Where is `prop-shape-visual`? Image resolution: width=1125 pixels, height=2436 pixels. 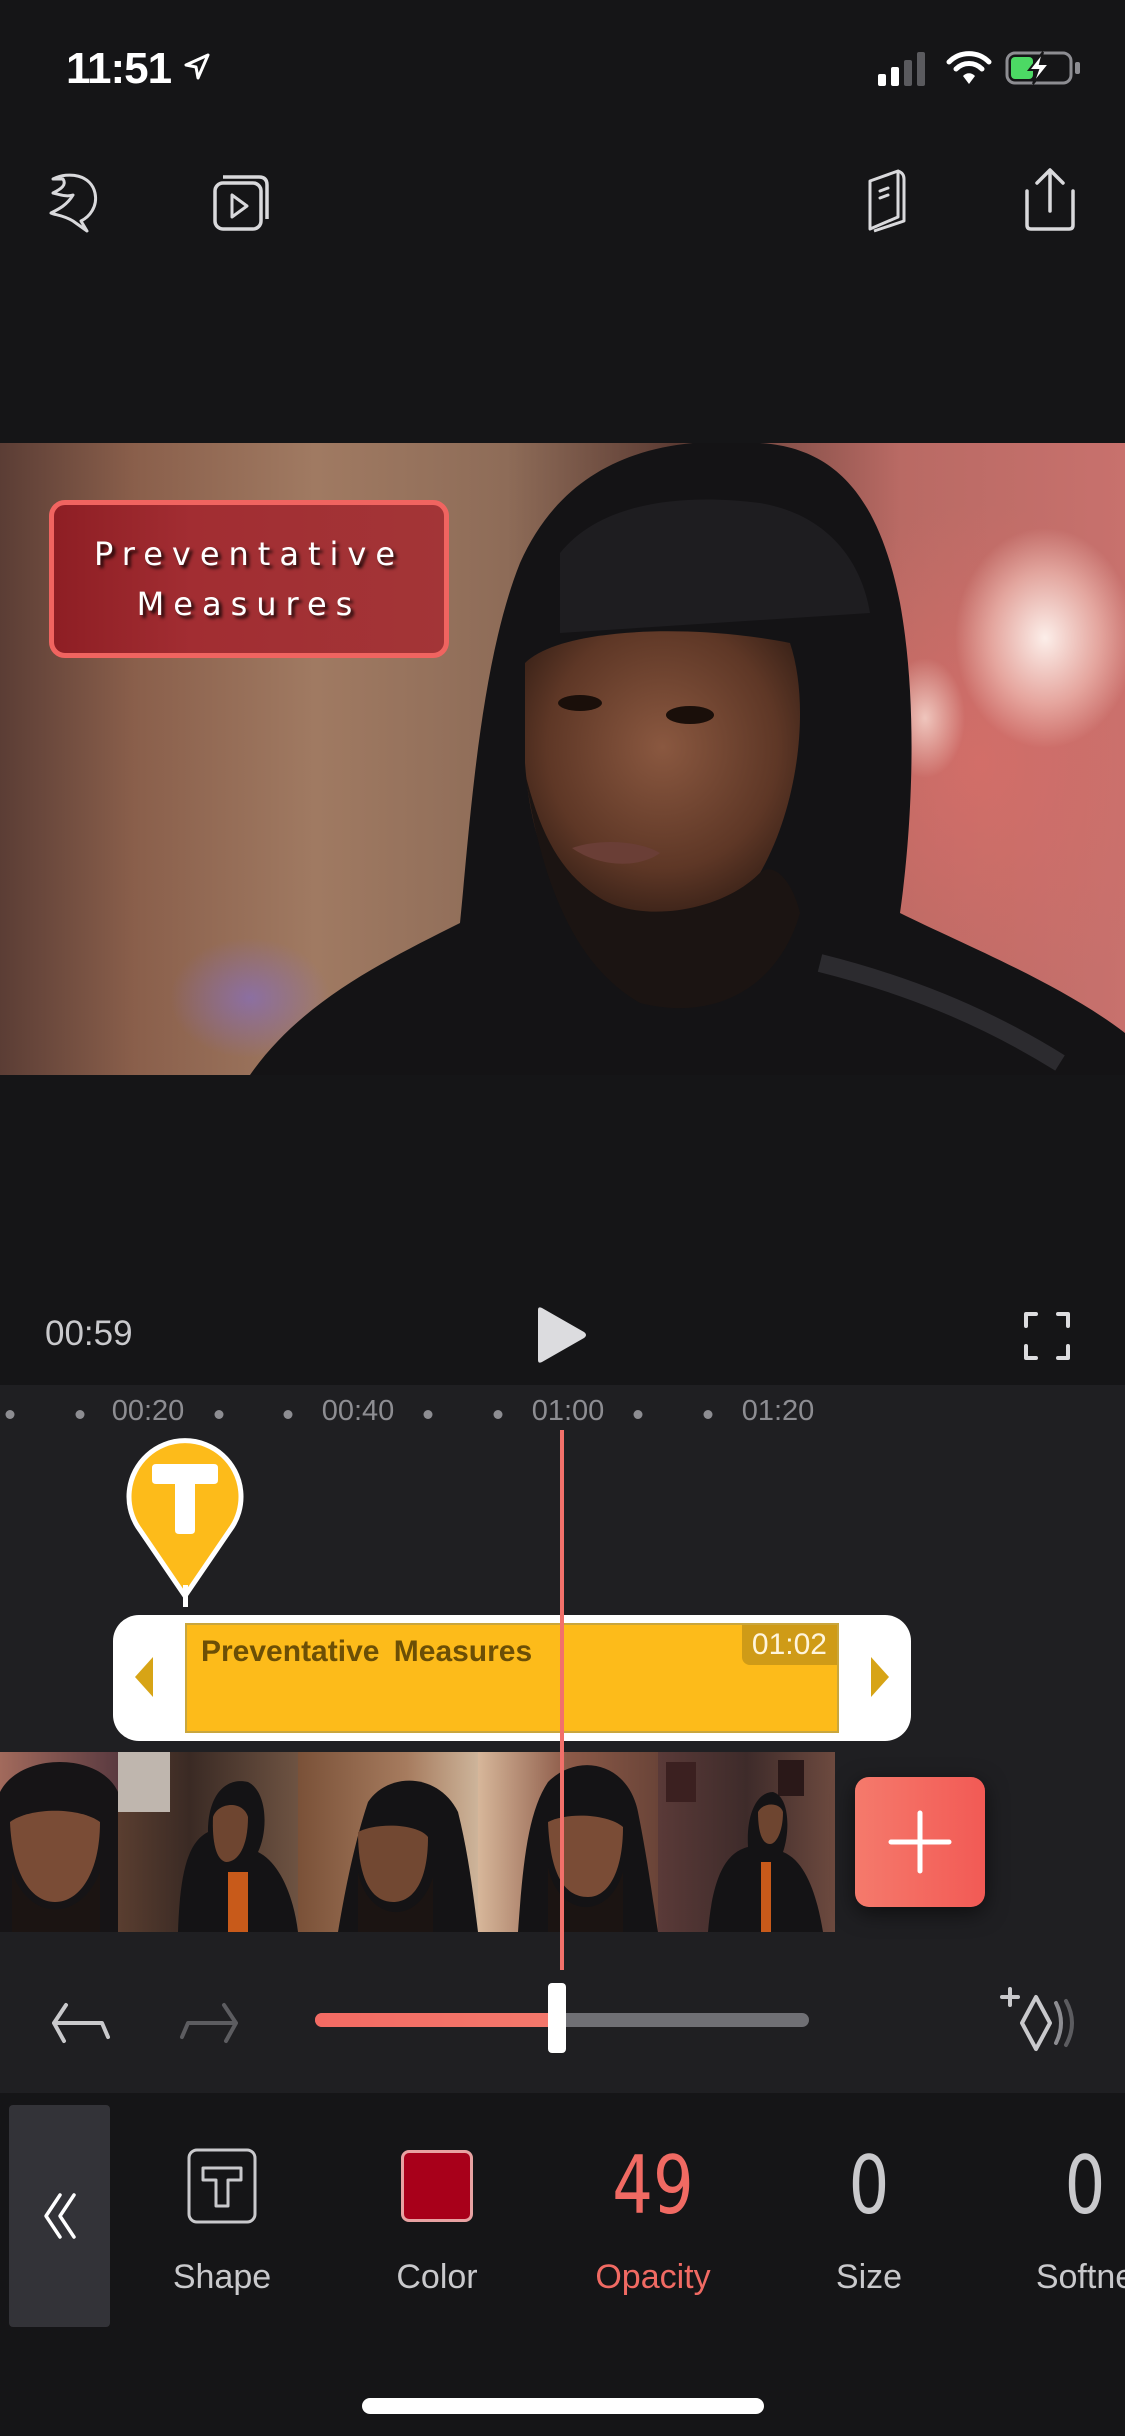 prop-shape-visual is located at coordinates (222, 2186).